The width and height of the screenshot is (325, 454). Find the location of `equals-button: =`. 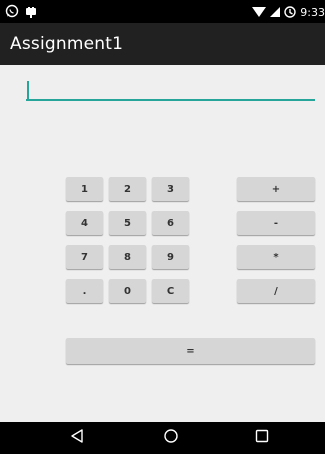

equals-button: = is located at coordinates (190, 351).